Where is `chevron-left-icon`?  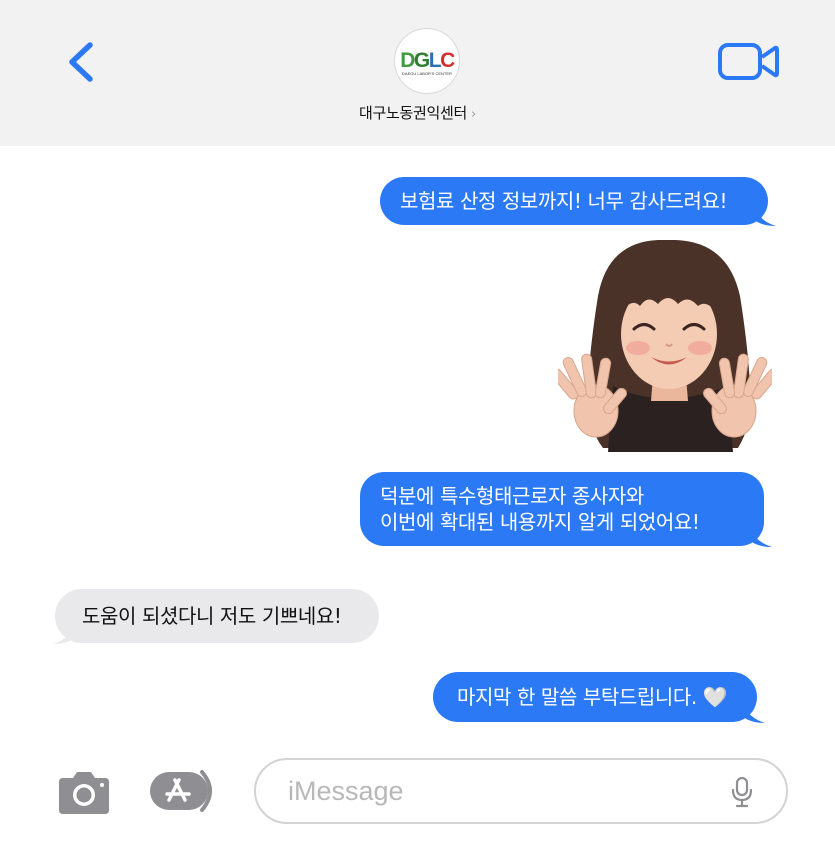 chevron-left-icon is located at coordinates (81, 62).